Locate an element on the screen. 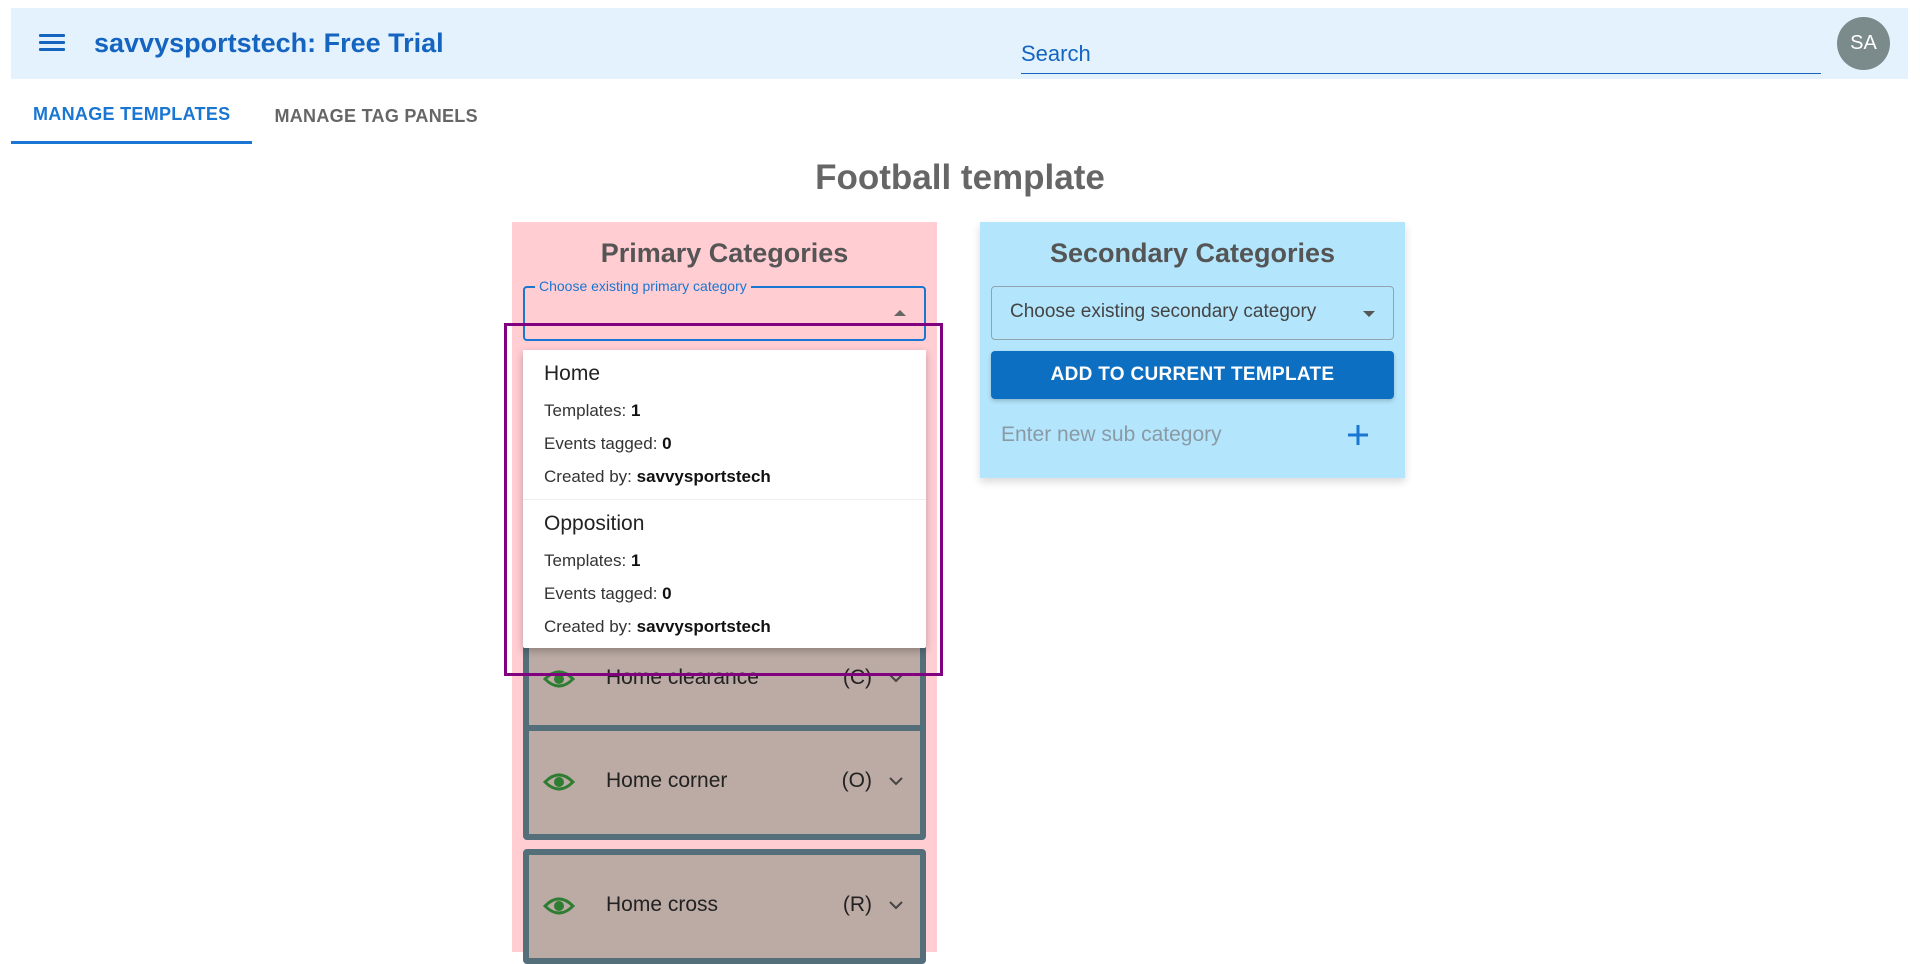  app-title: savvysportstech: Free Trial is located at coordinates (269, 43).